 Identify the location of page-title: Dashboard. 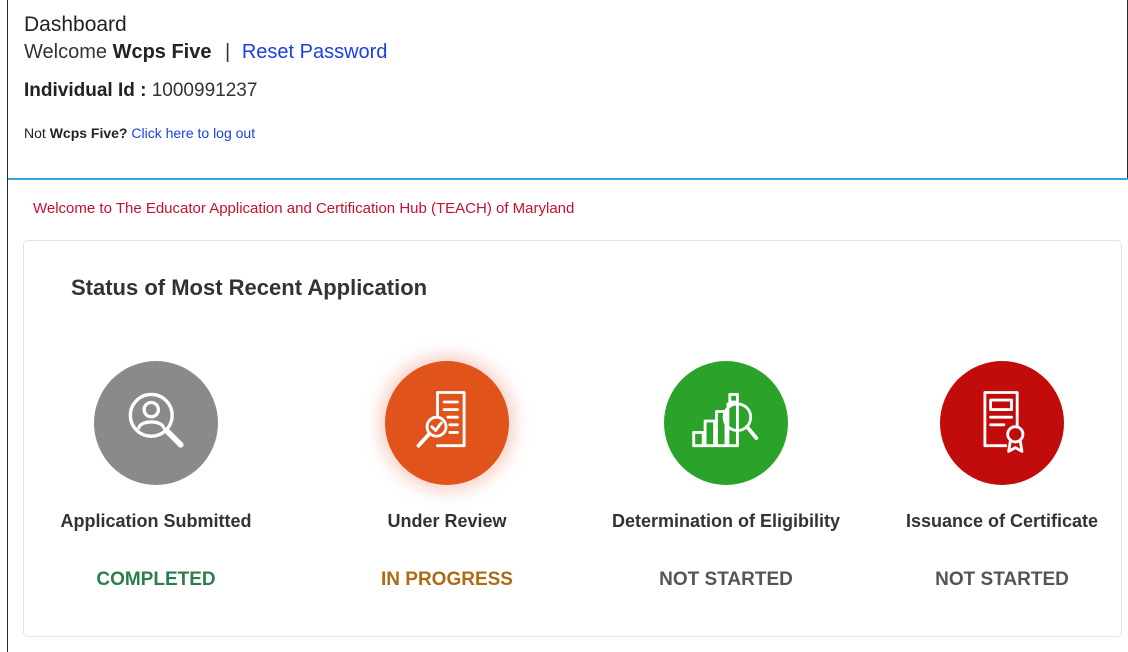
(75, 24).